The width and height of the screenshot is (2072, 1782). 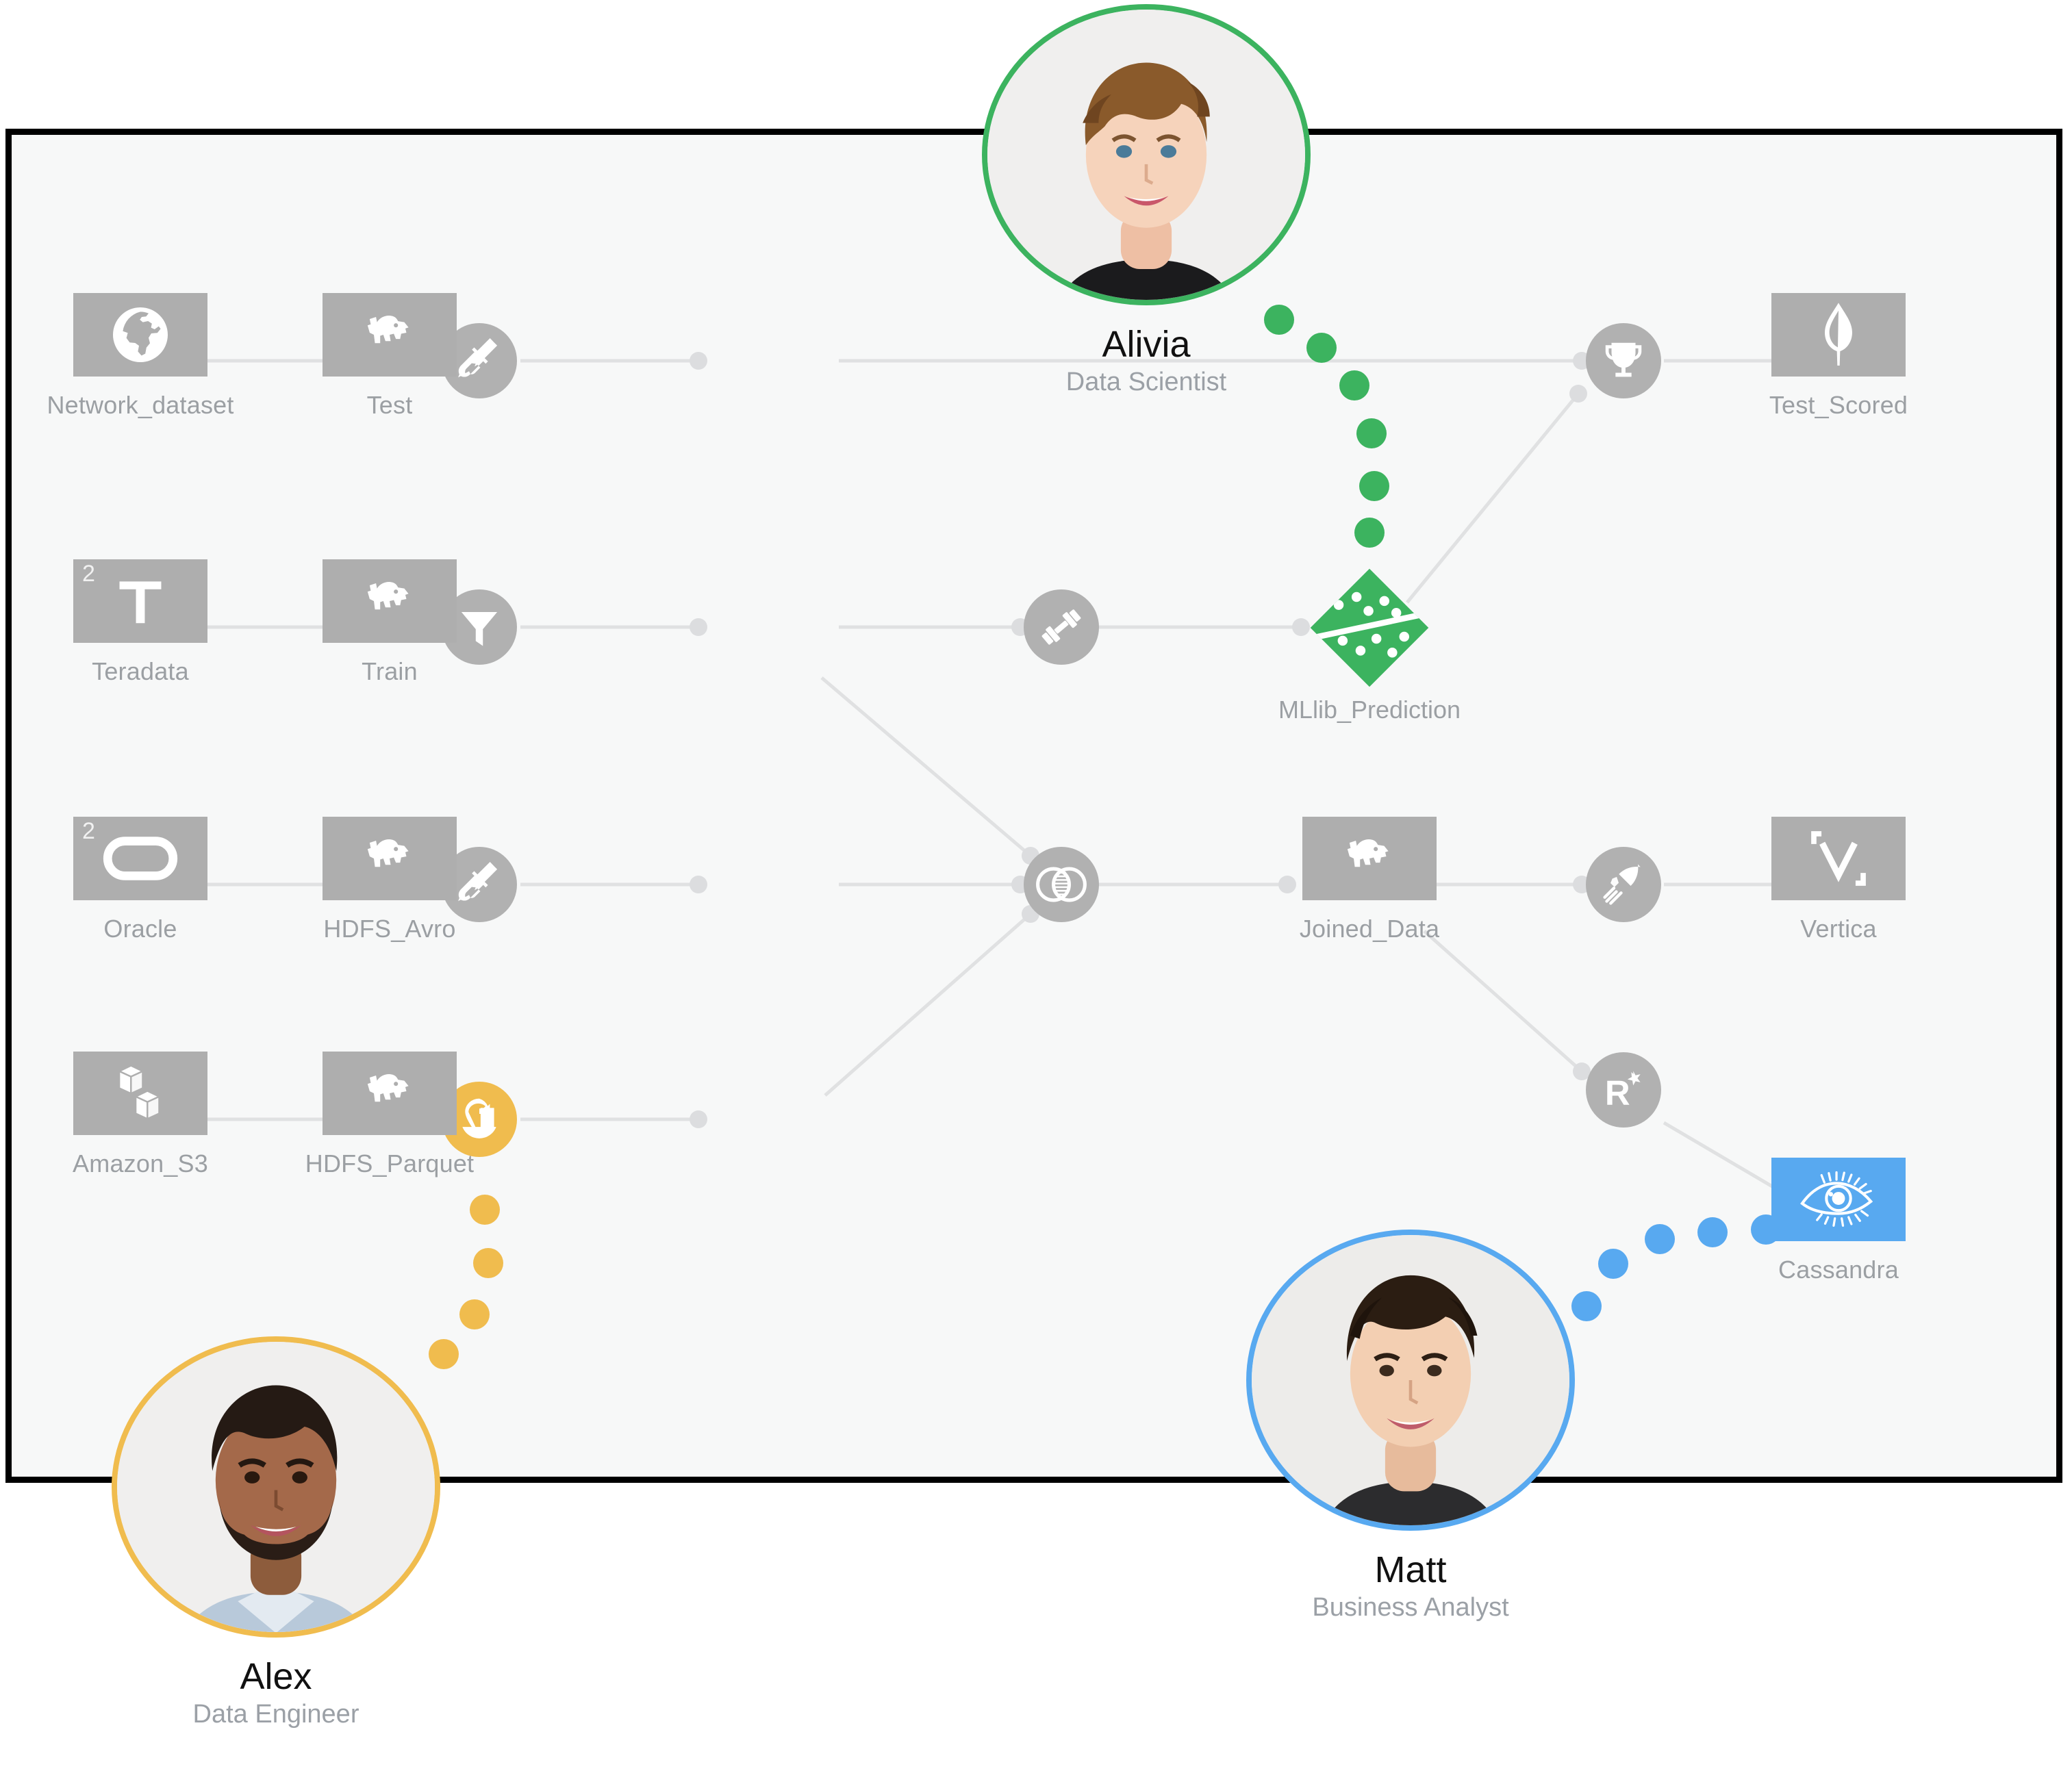 What do you see at coordinates (1617, 1093) in the screenshot?
I see `svg-text: R` at bounding box center [1617, 1093].